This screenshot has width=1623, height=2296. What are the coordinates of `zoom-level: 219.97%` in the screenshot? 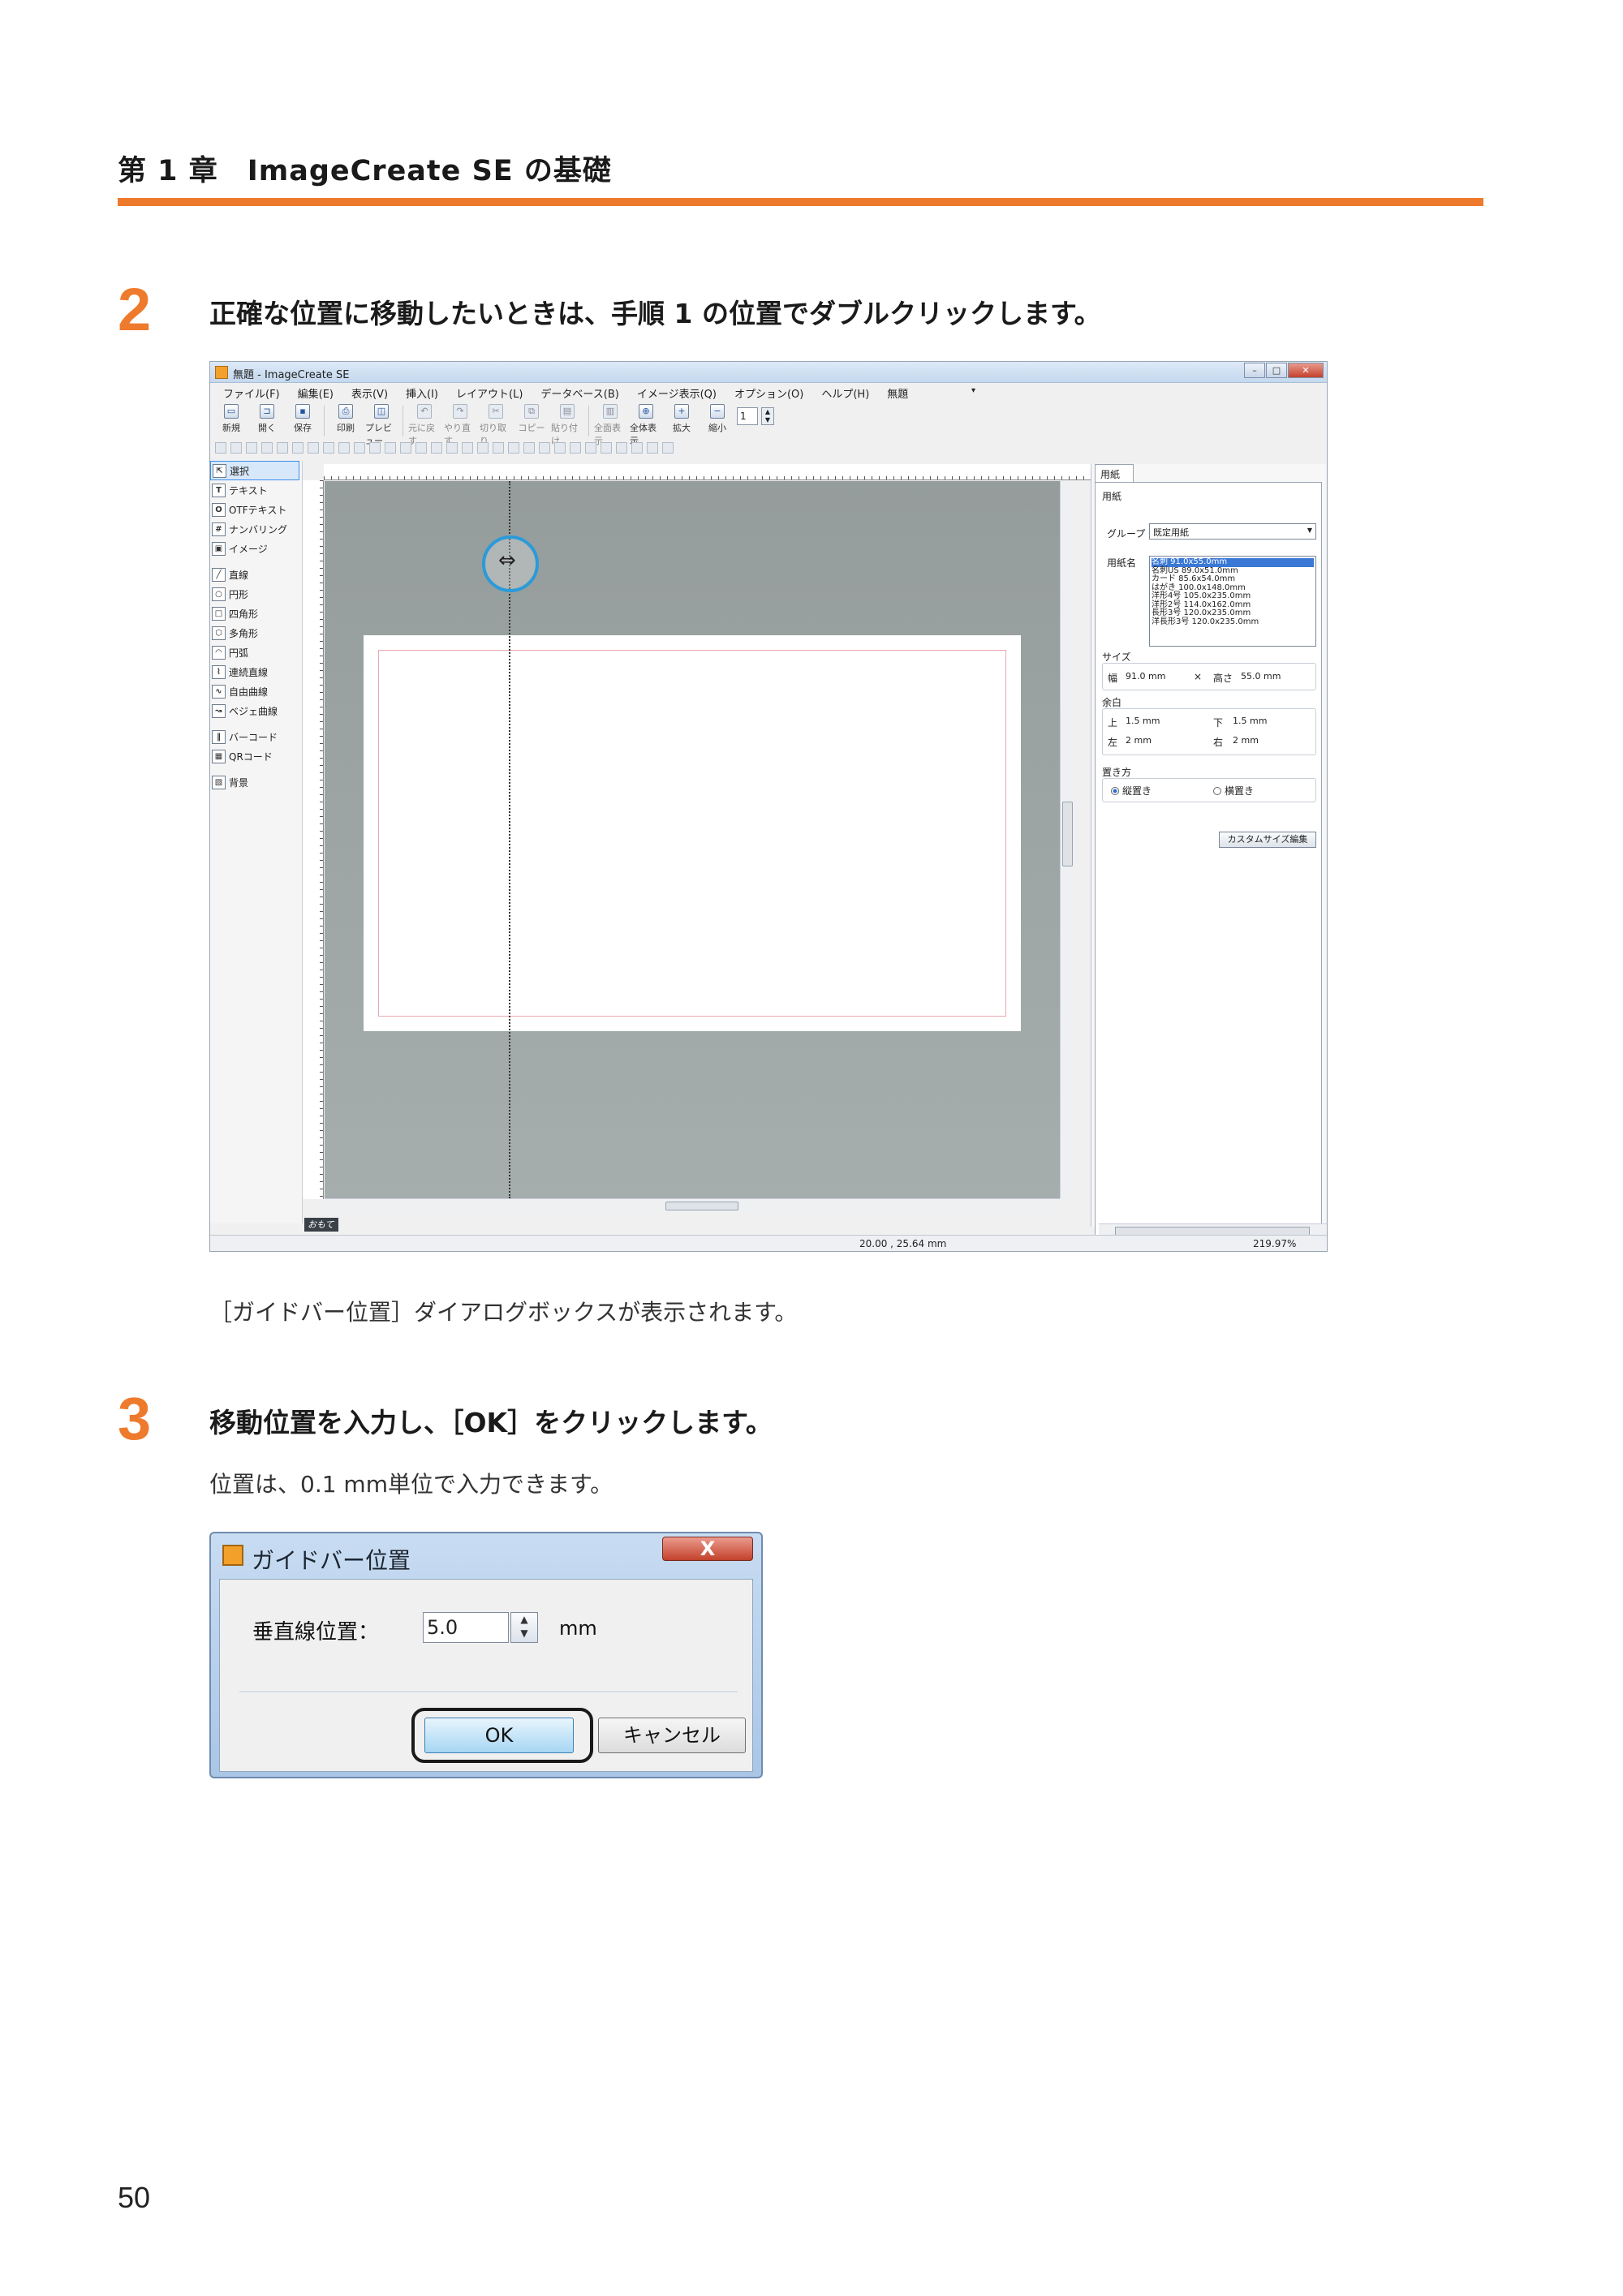 It's located at (1274, 1243).